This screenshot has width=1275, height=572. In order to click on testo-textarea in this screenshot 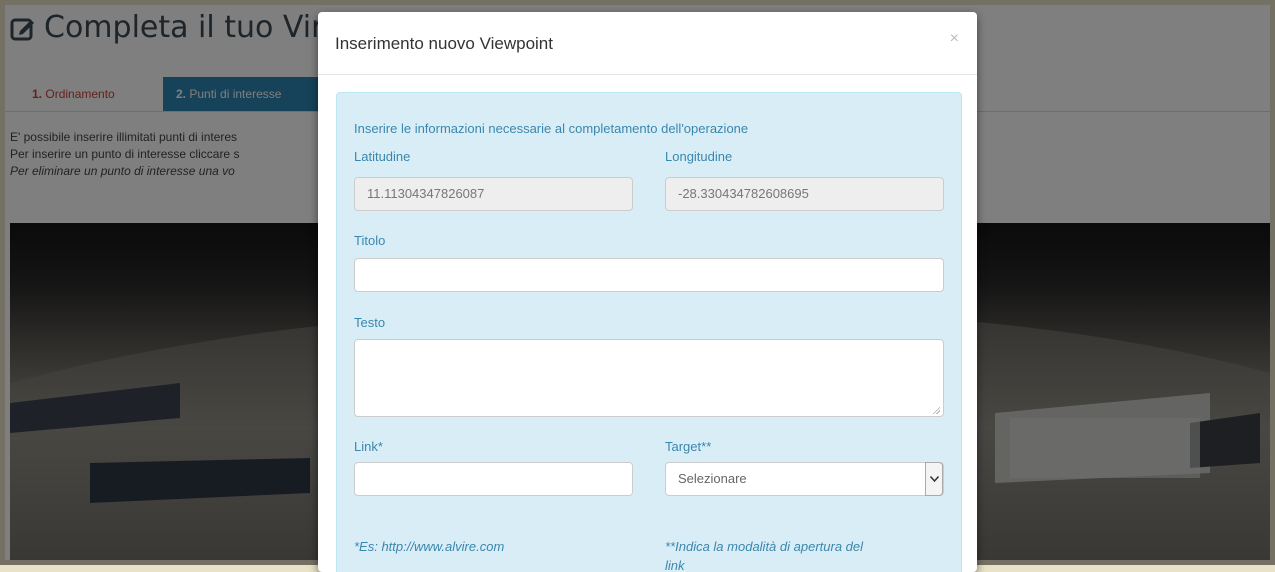, I will do `click(649, 378)`.